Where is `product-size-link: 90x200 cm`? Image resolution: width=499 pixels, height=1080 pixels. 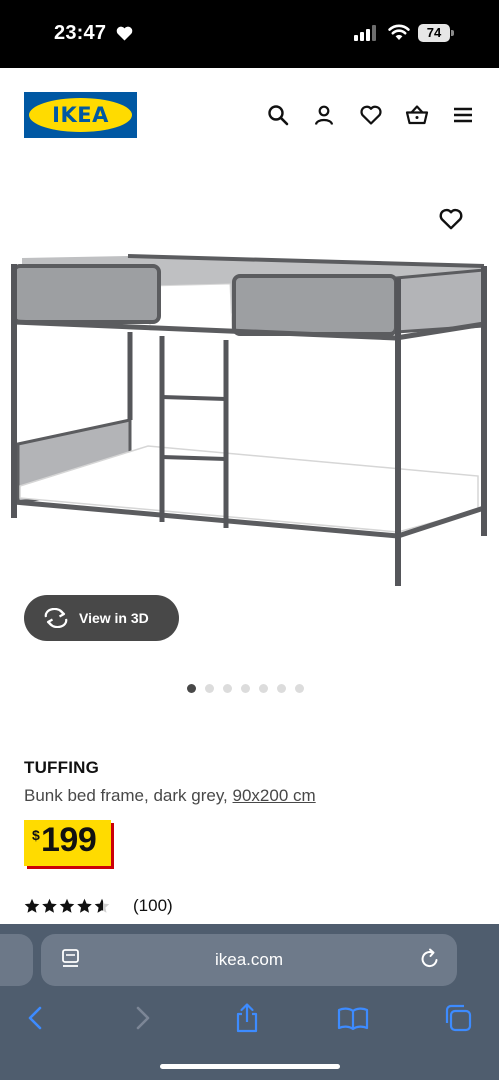 product-size-link: 90x200 cm is located at coordinates (274, 795).